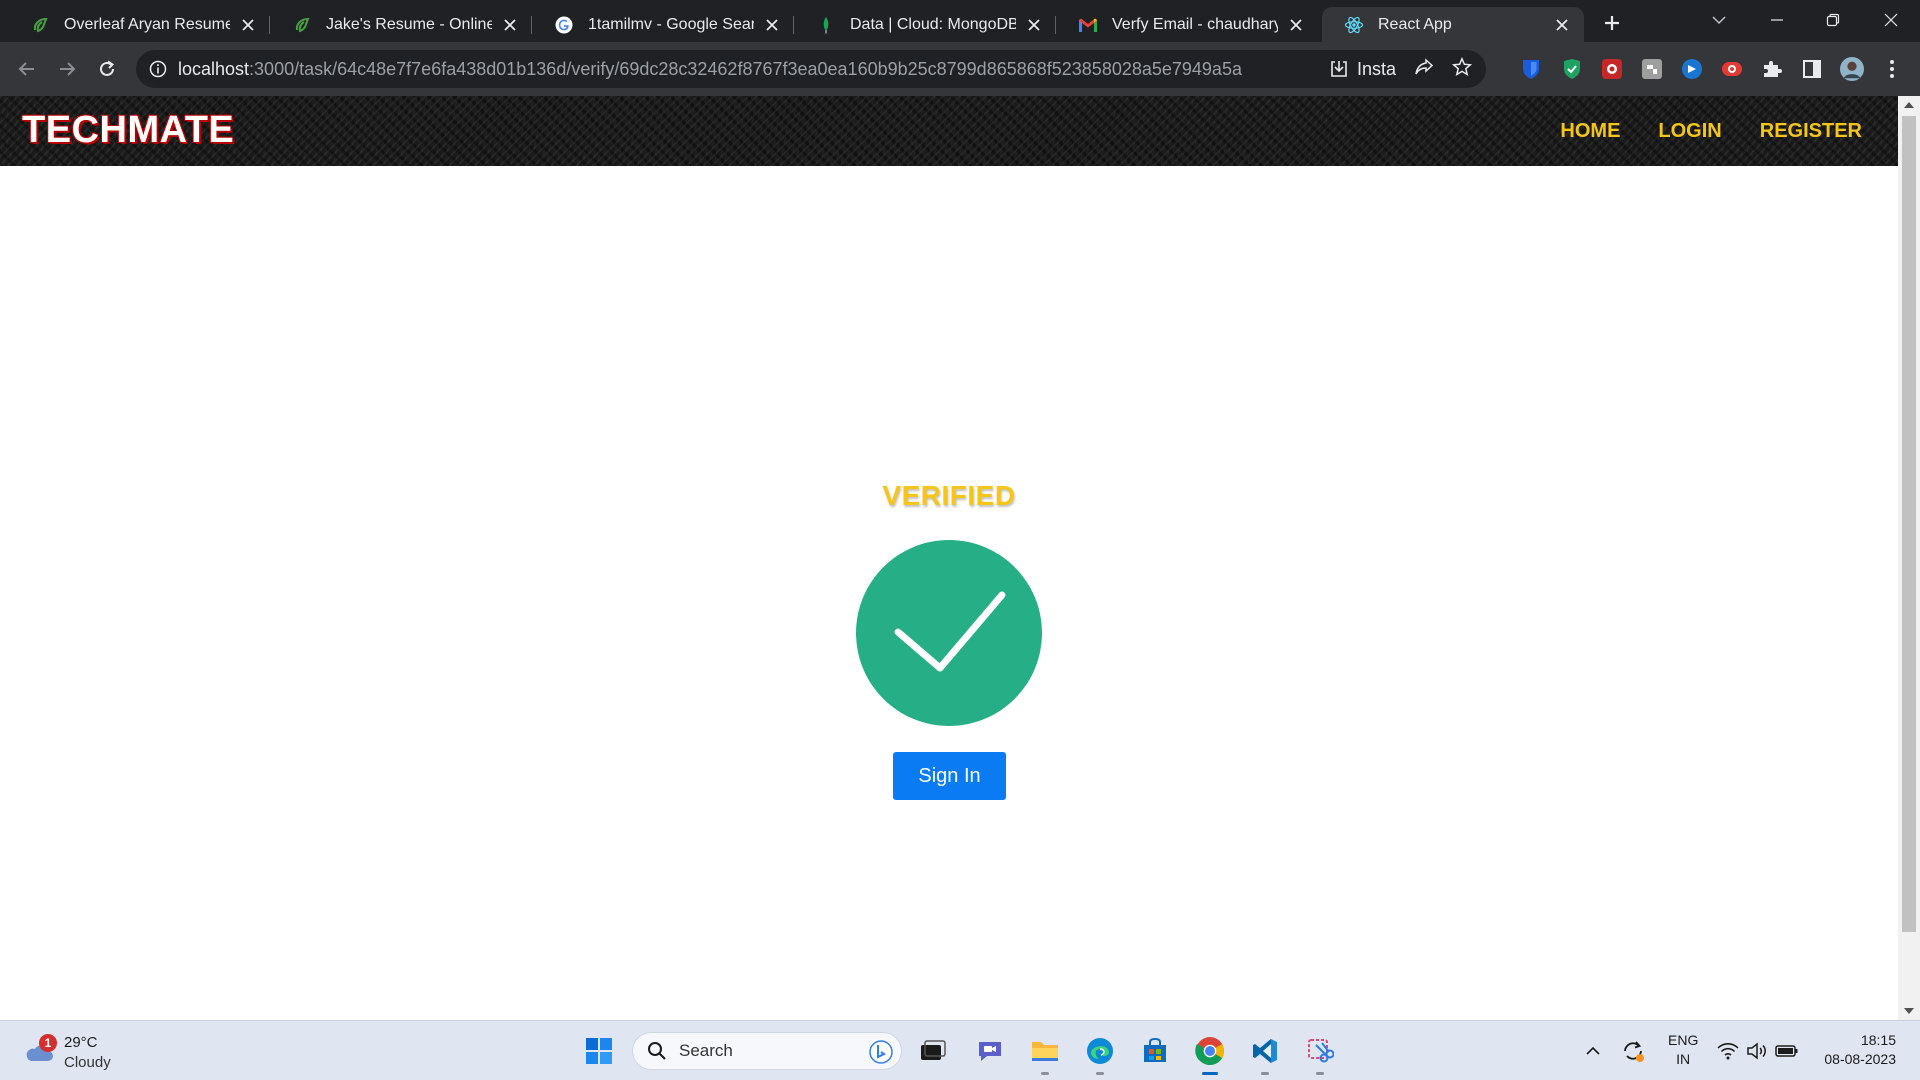 The image size is (1920, 1080). What do you see at coordinates (48, 1043) in the screenshot?
I see `notification-badge: 1` at bounding box center [48, 1043].